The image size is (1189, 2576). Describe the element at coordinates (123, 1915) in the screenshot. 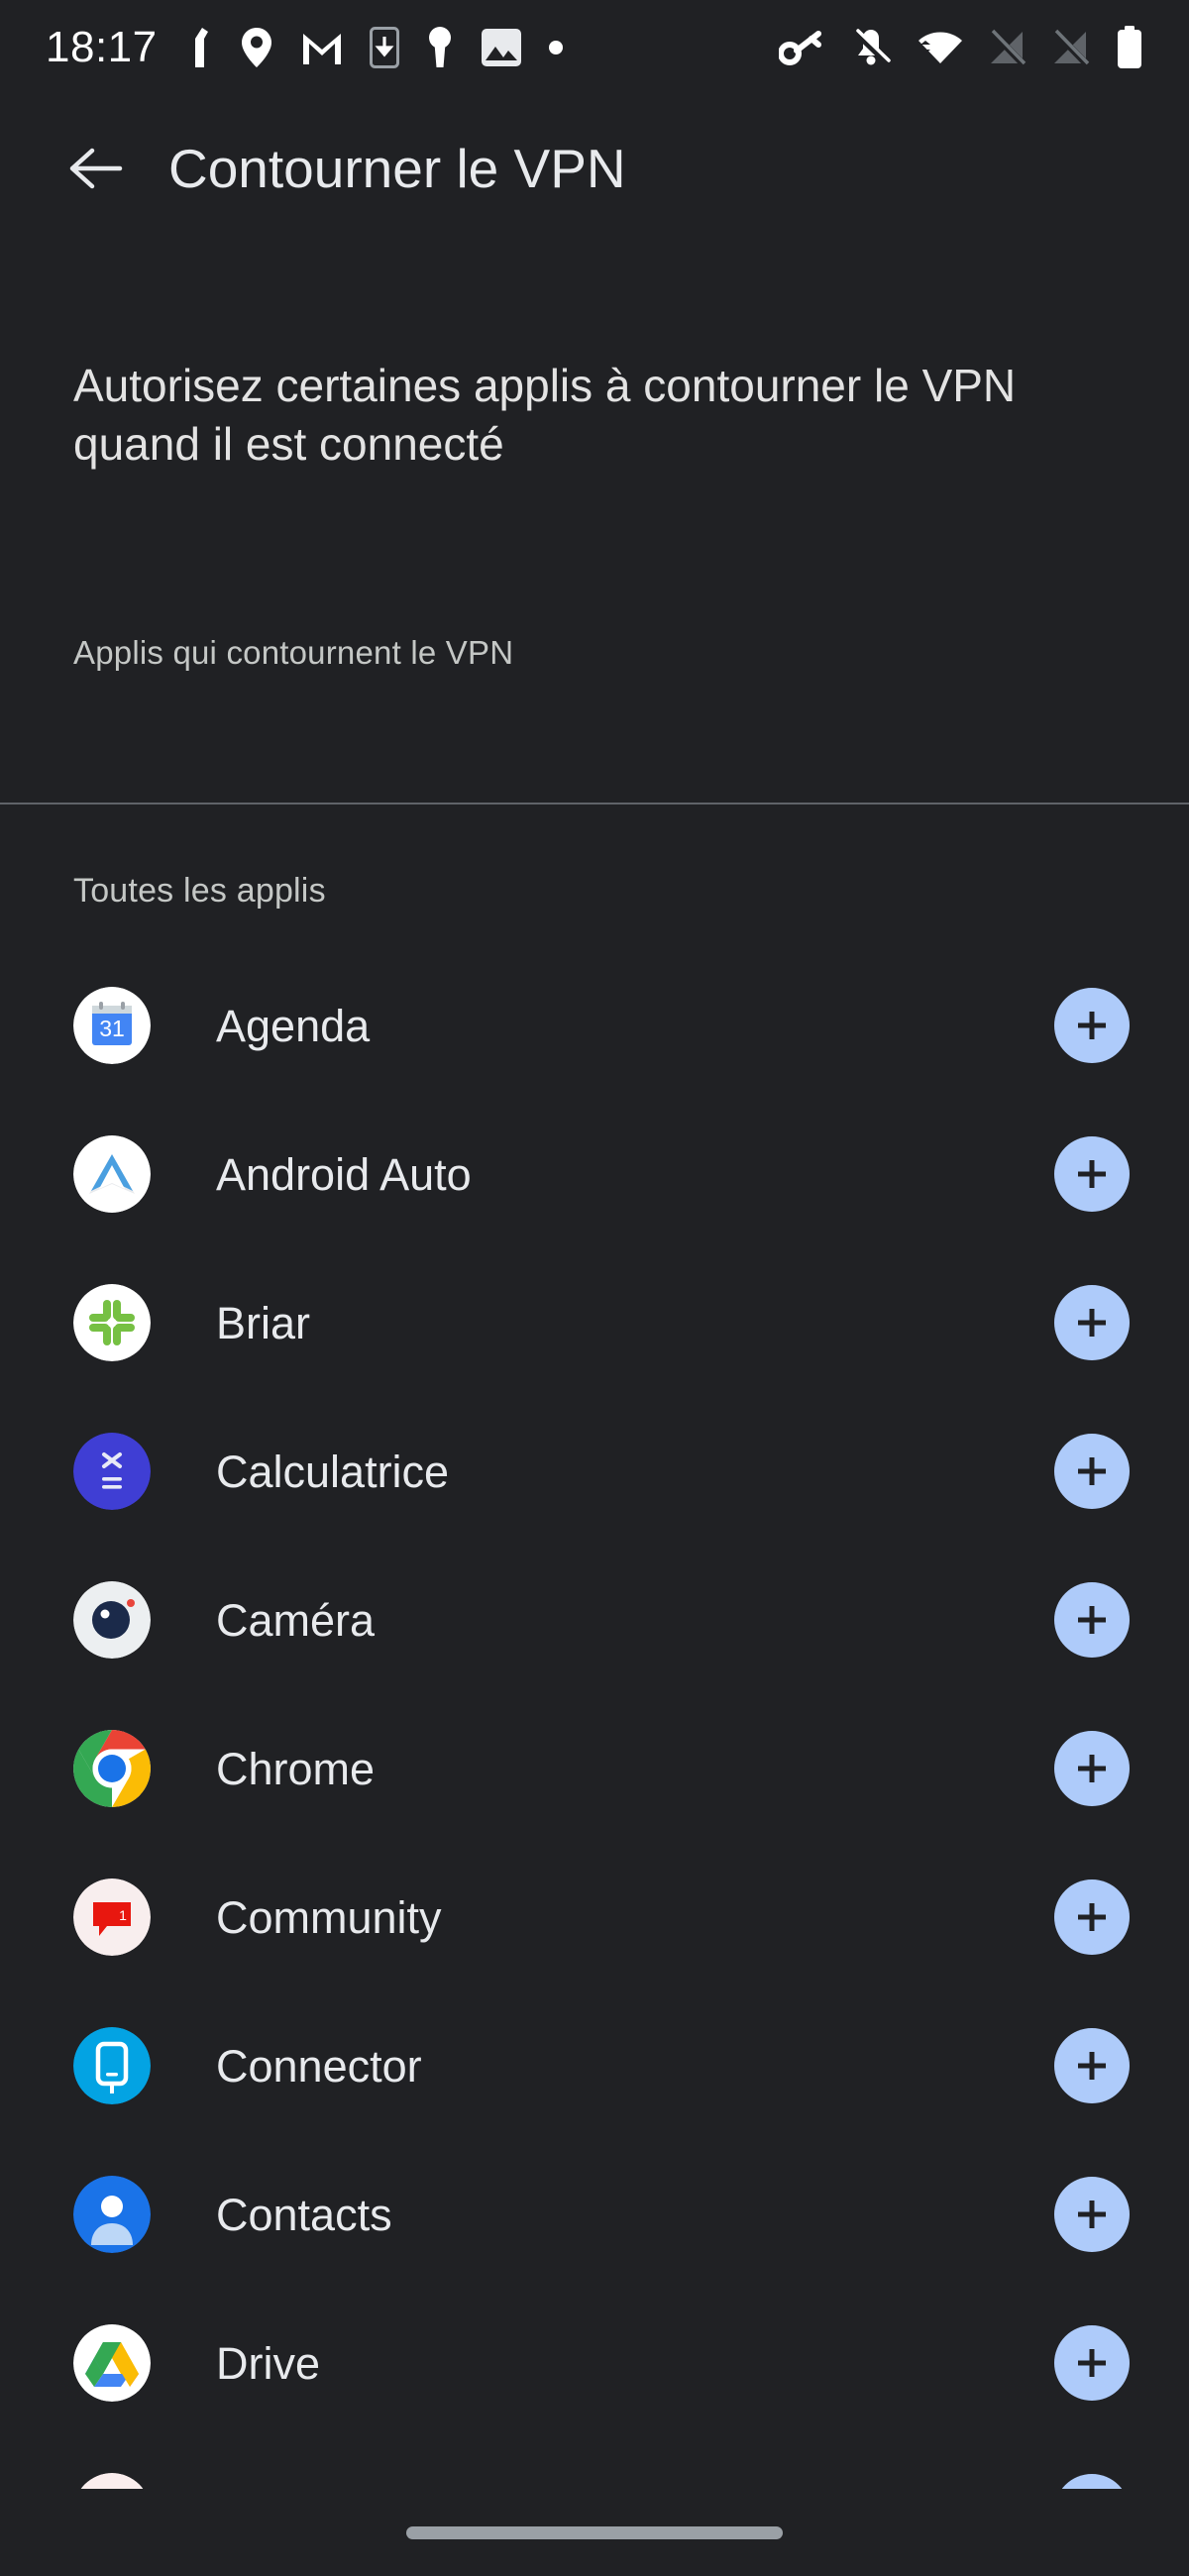

I see `svg-text: 1` at that location.